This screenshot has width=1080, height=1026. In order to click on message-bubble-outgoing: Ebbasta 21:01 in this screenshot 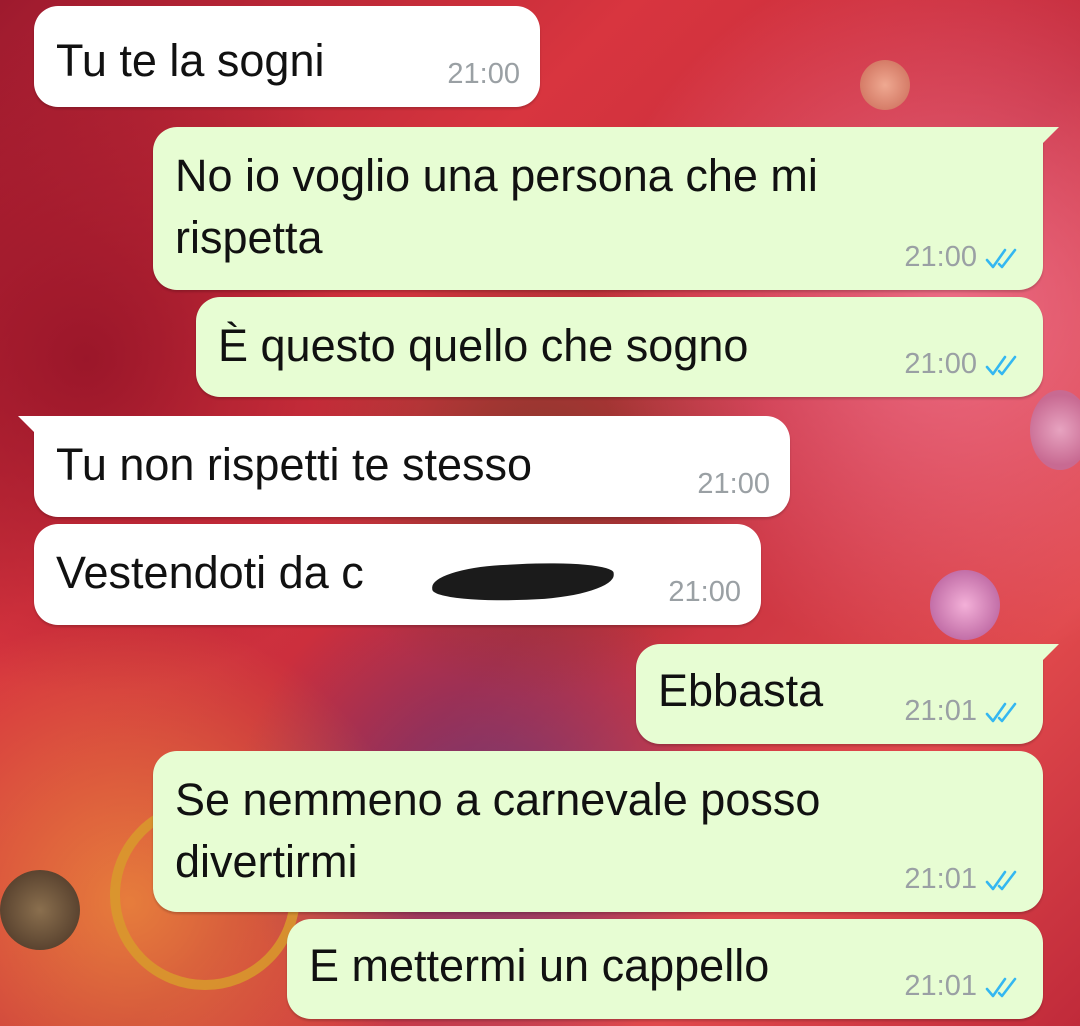, I will do `click(847, 694)`.